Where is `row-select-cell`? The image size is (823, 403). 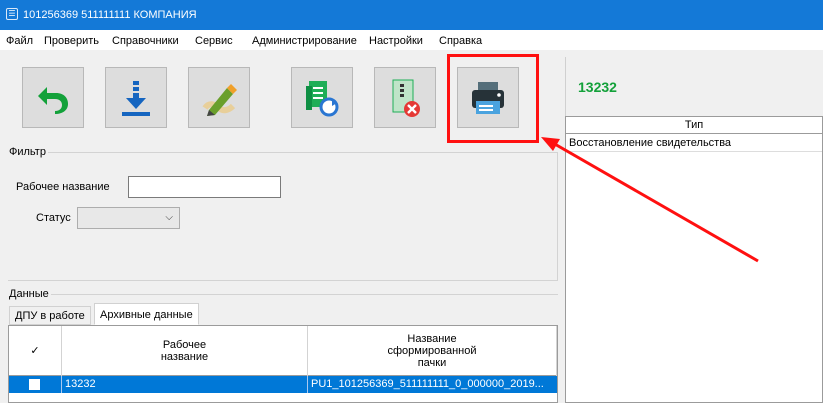 row-select-cell is located at coordinates (35, 384).